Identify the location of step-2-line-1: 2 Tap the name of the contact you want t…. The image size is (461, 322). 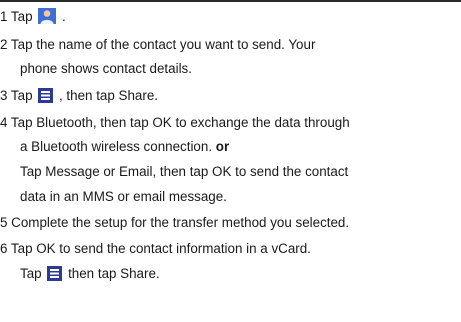
(158, 44).